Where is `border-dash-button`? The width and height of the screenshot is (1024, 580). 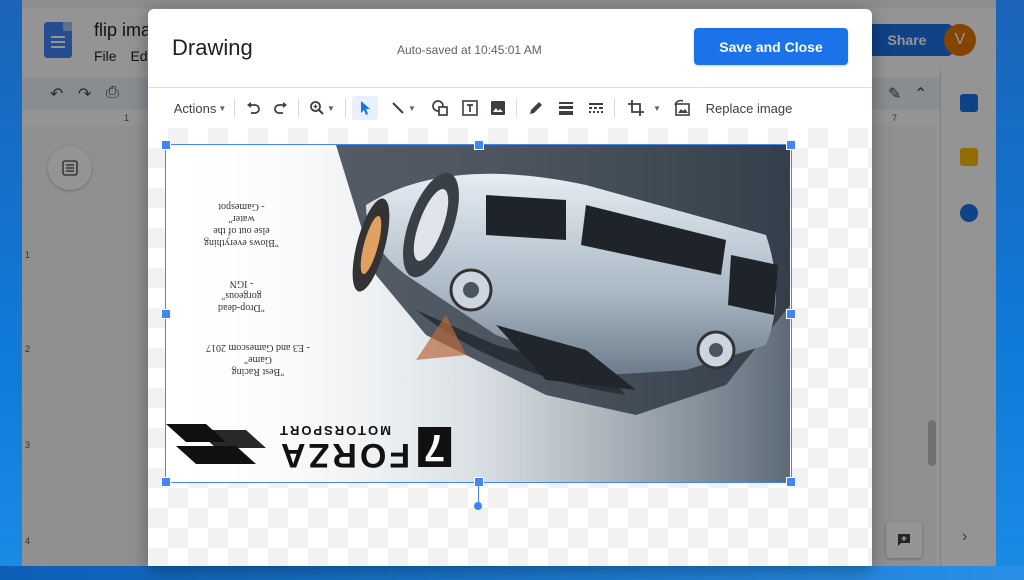 border-dash-button is located at coordinates (596, 108).